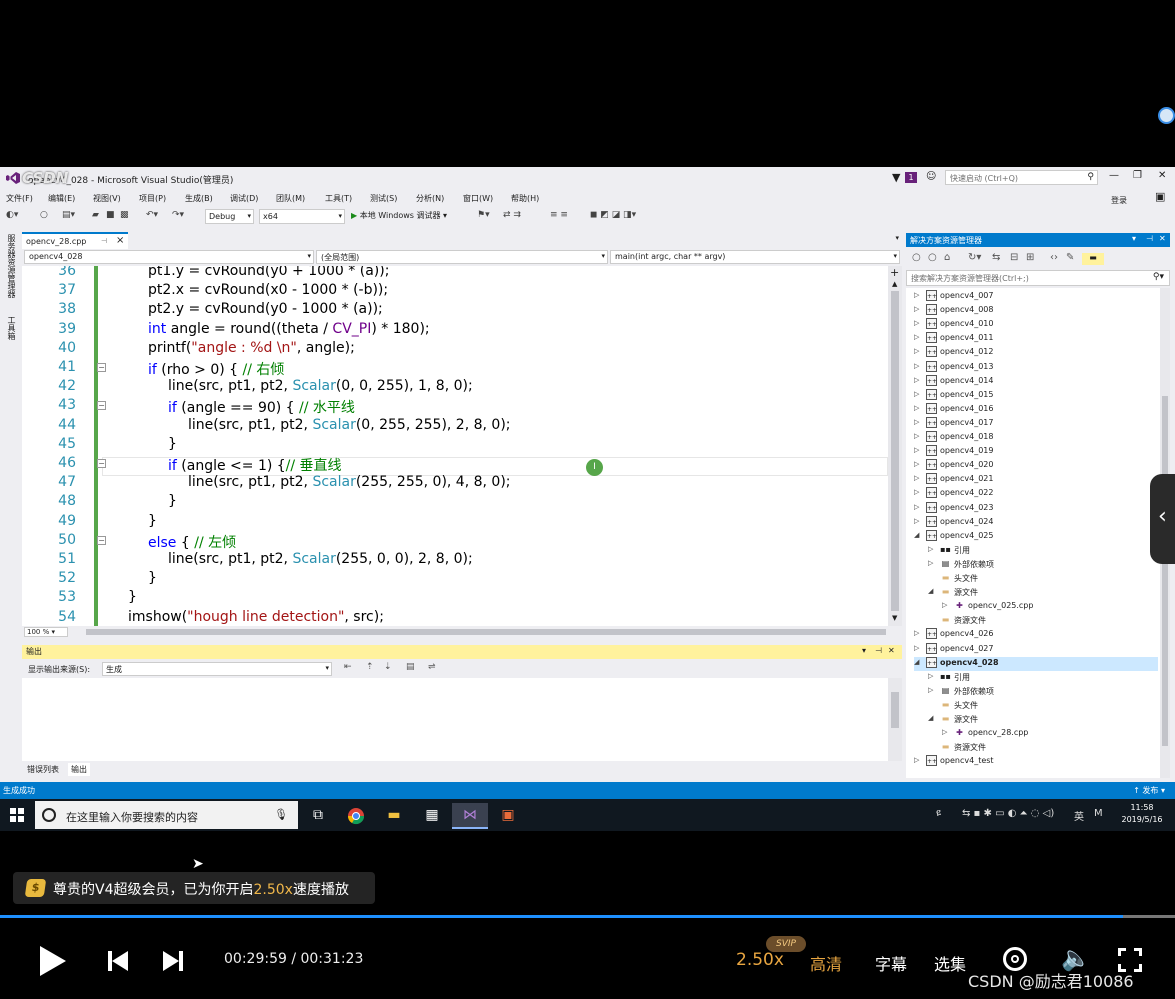  Describe the element at coordinates (1036, 353) in the screenshot. I see `tree-item: ▷ ++ opencv4_012` at that location.